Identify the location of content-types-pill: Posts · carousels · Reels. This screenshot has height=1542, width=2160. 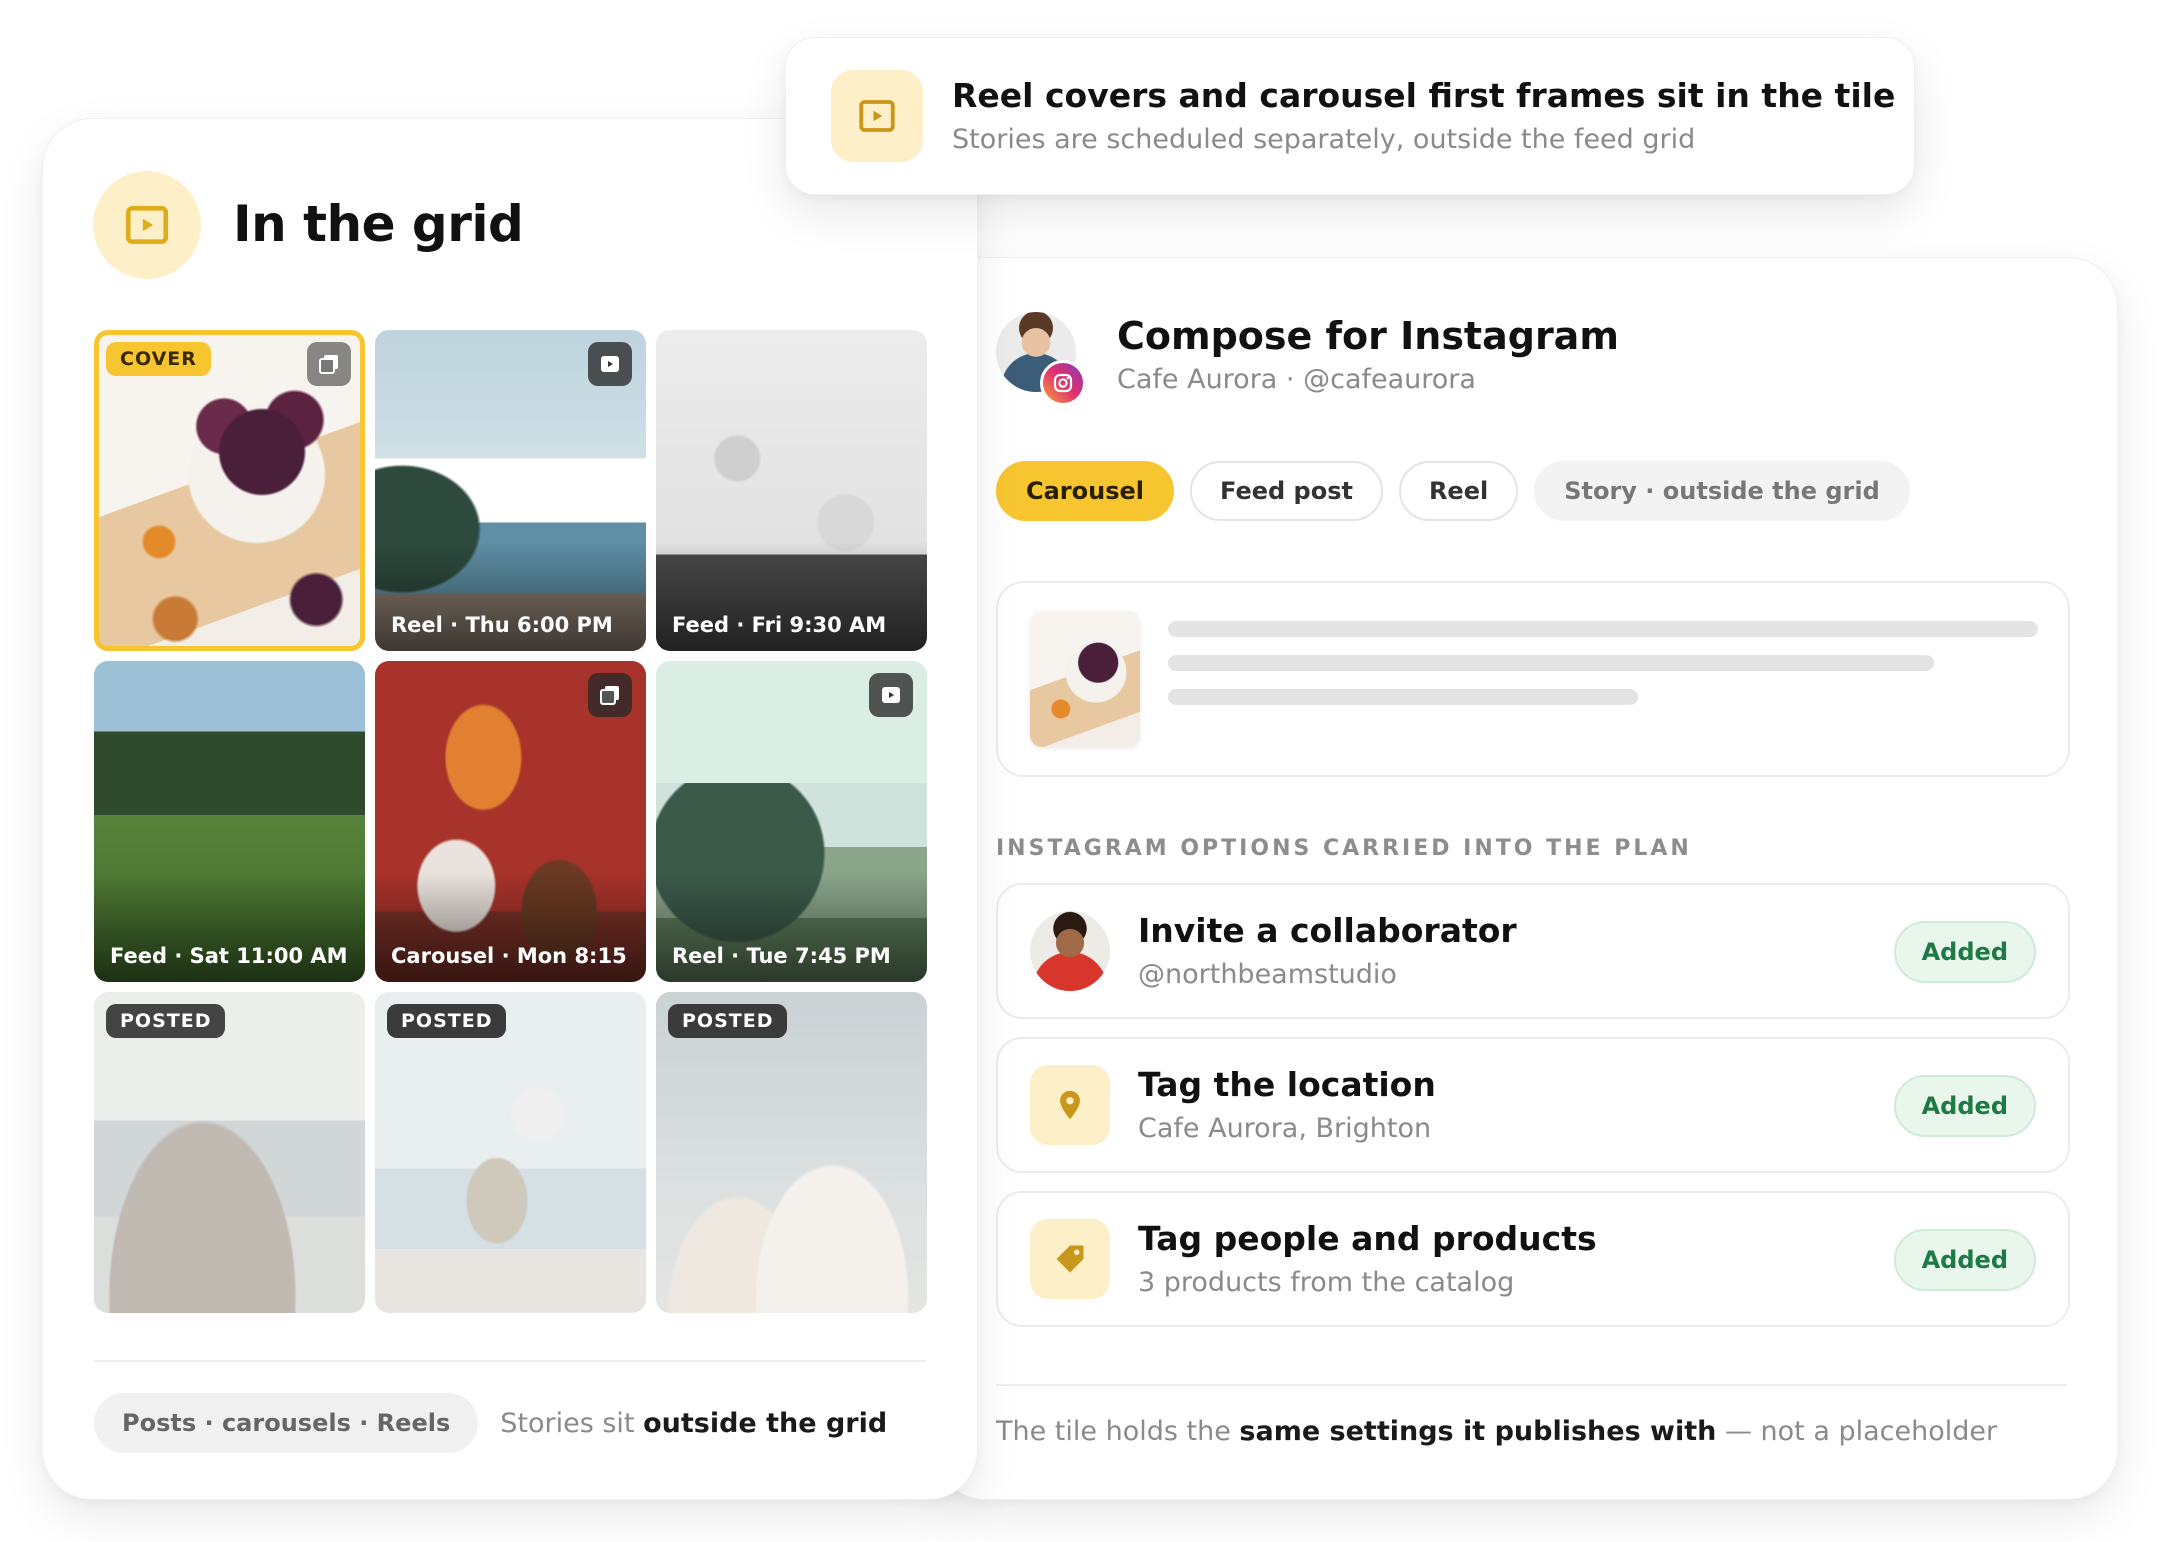
(286, 1423).